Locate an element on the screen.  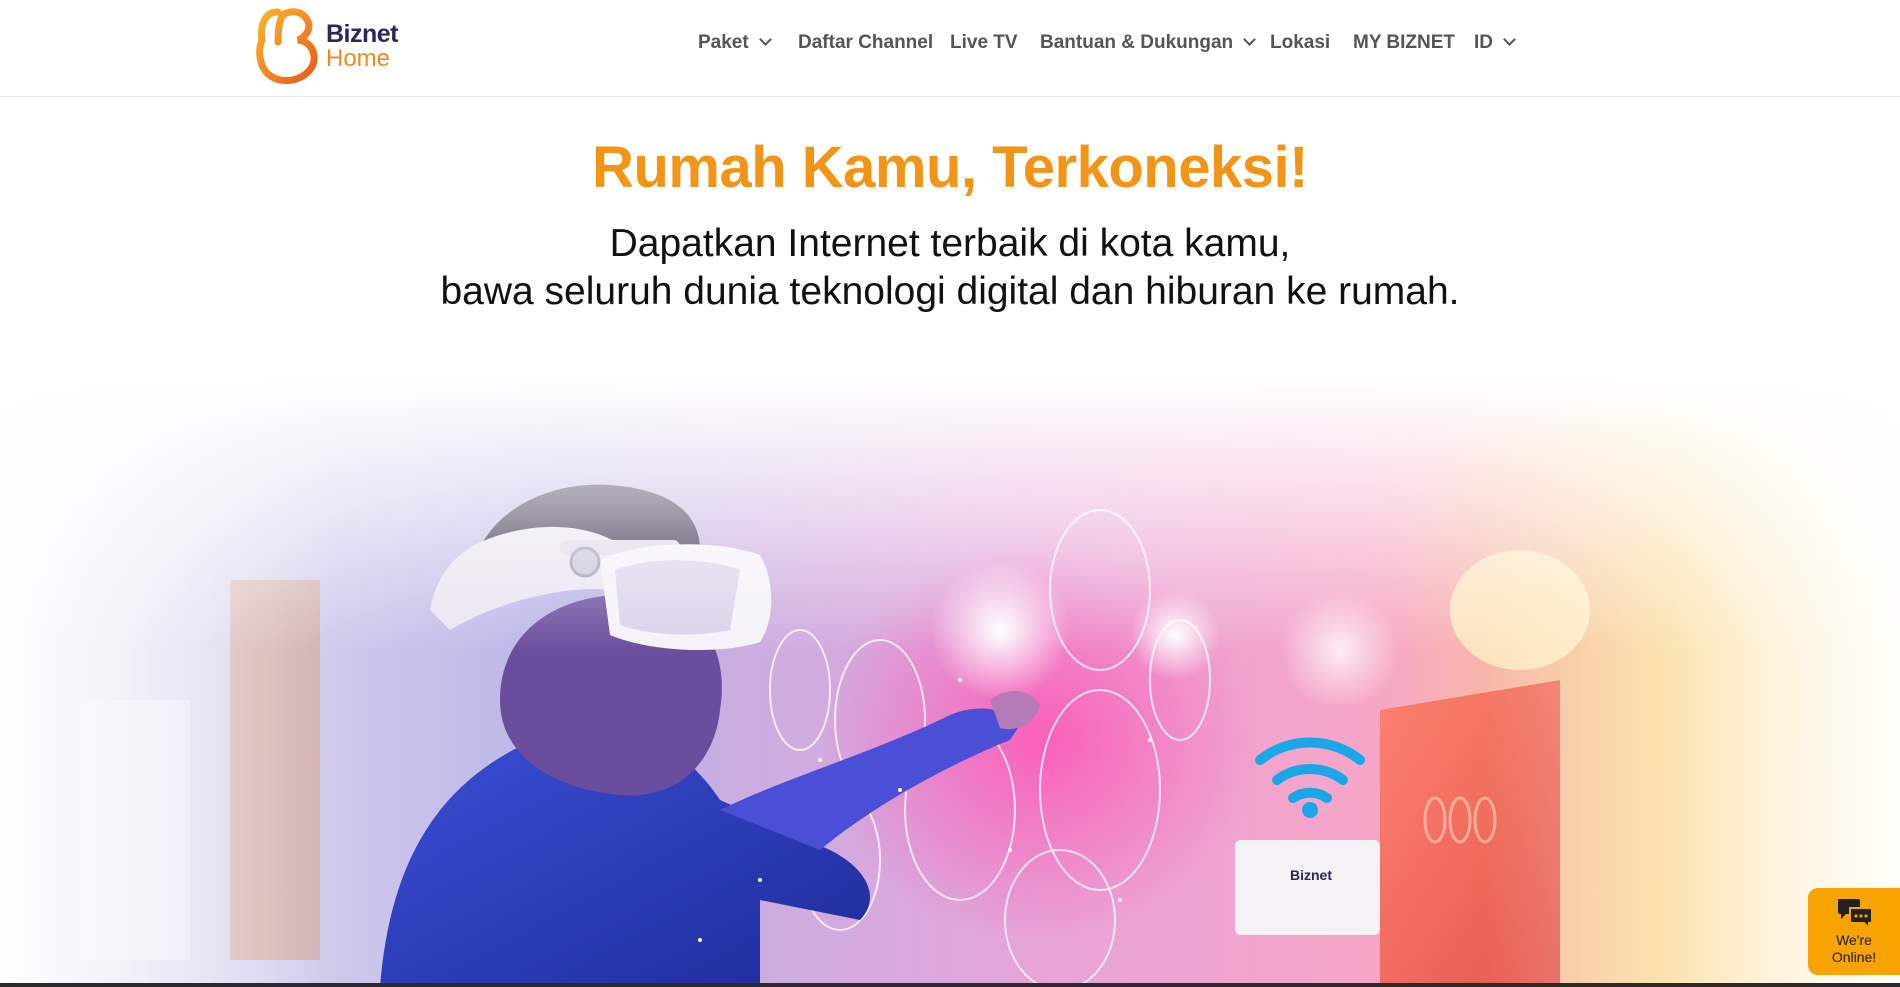
nav-item-lokasi: Lokasi is located at coordinates (1300, 43).